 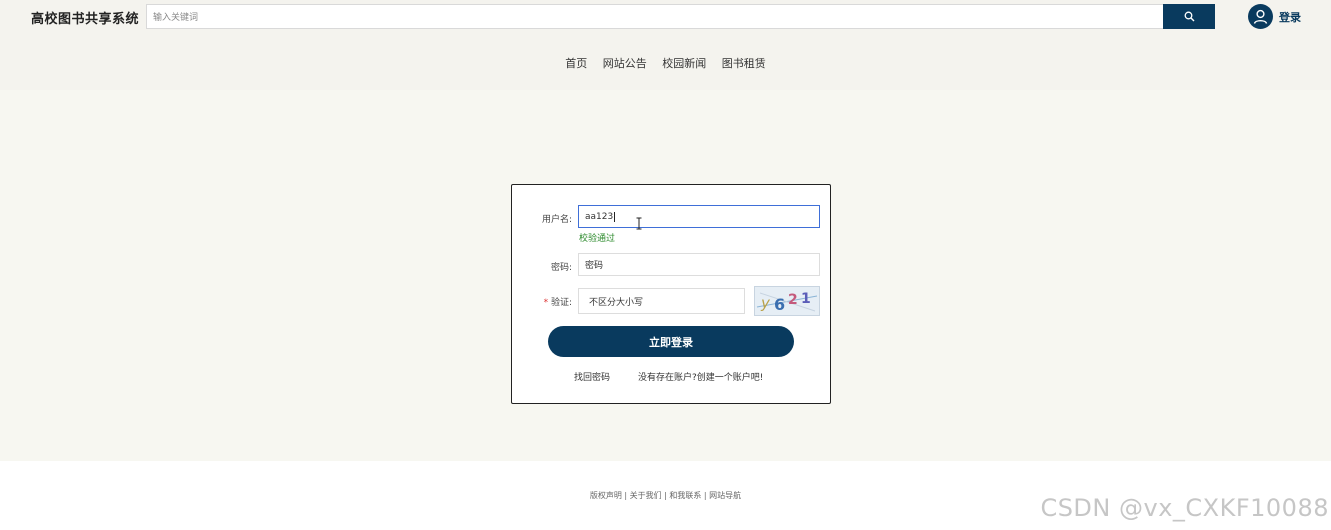 What do you see at coordinates (546, 303) in the screenshot?
I see `required-mark: *` at bounding box center [546, 303].